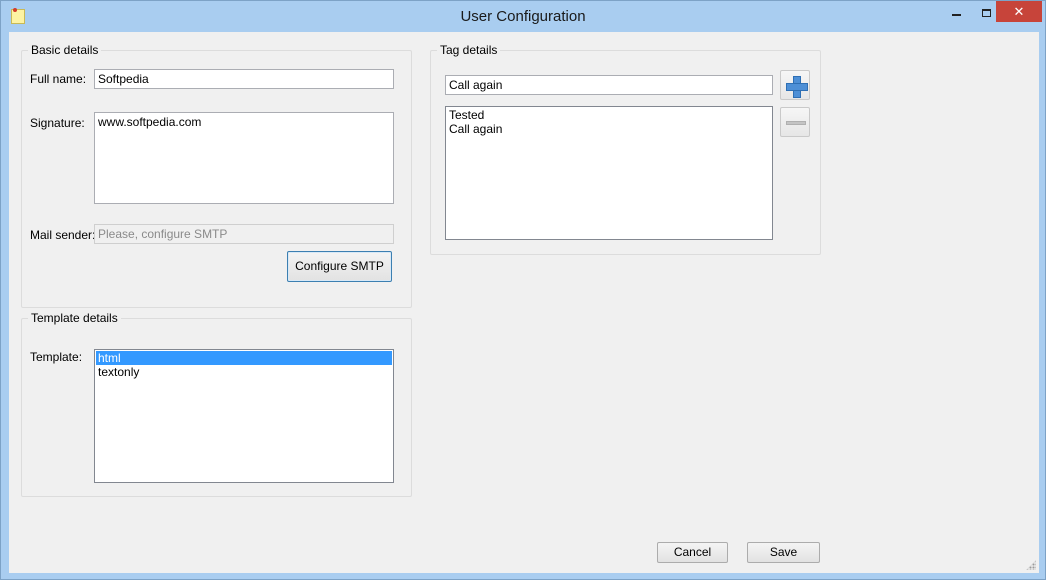  I want to click on full-name-label: Full name:, so click(58, 79).